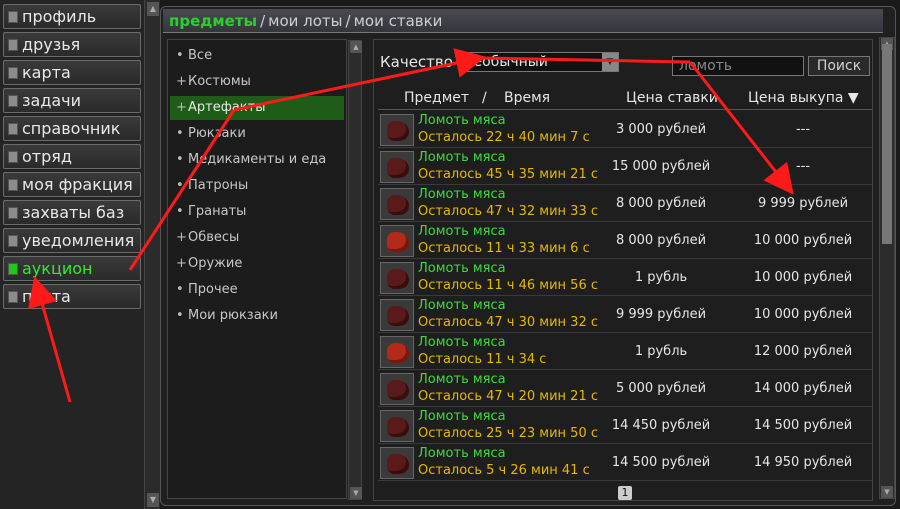  What do you see at coordinates (305, 21) in the screenshot?
I see `tab-1: мои лоты` at bounding box center [305, 21].